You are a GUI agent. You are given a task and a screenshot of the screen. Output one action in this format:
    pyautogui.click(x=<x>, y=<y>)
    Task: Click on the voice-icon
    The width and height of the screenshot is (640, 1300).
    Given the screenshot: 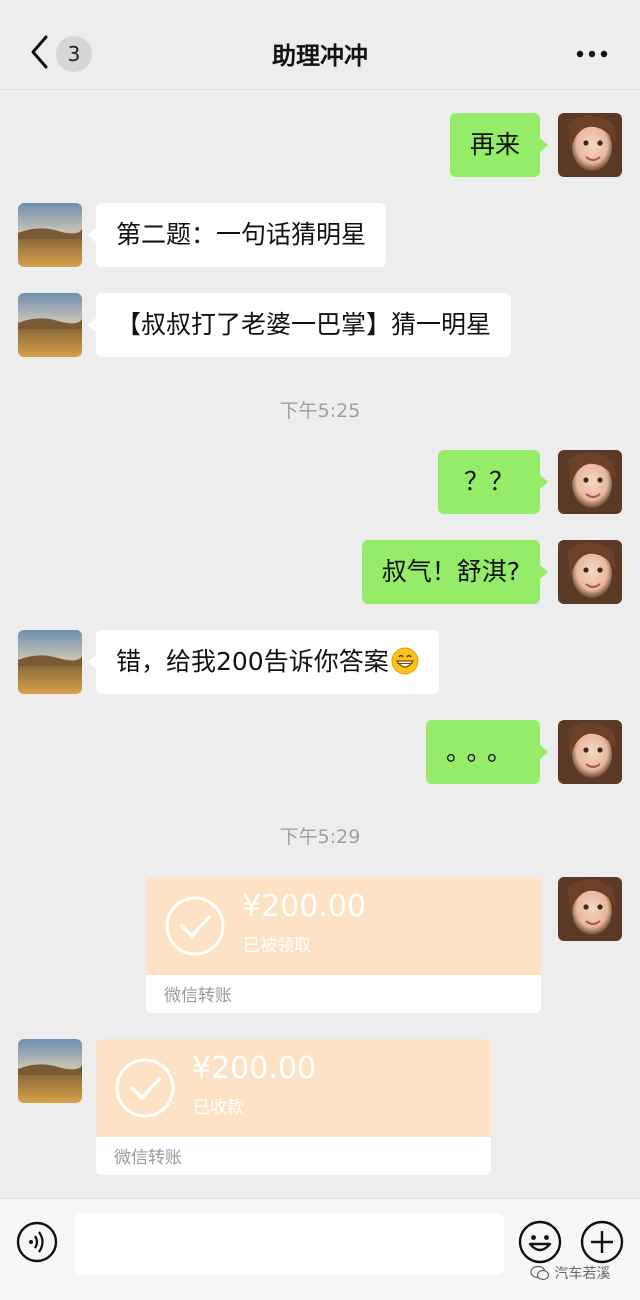 What is the action you would take?
    pyautogui.click(x=37, y=1242)
    